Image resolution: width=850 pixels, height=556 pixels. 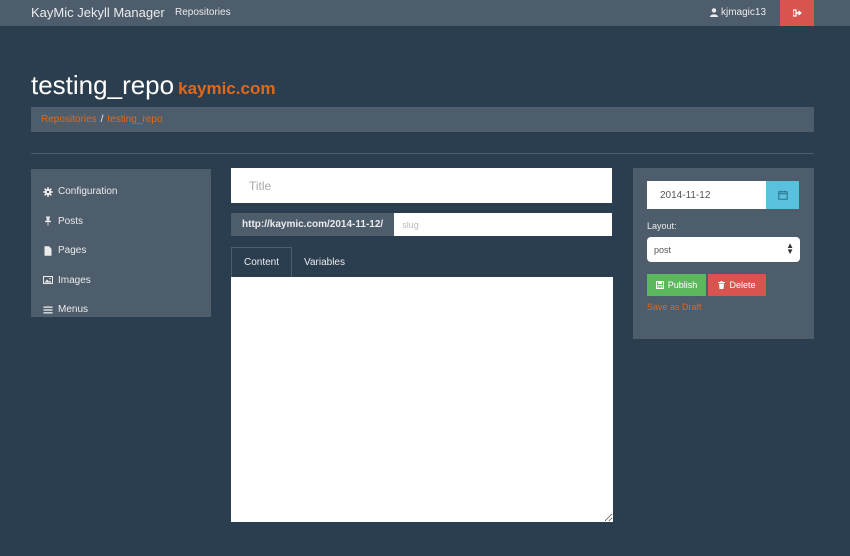 What do you see at coordinates (72, 251) in the screenshot?
I see `sidebar-item-label: Pages` at bounding box center [72, 251].